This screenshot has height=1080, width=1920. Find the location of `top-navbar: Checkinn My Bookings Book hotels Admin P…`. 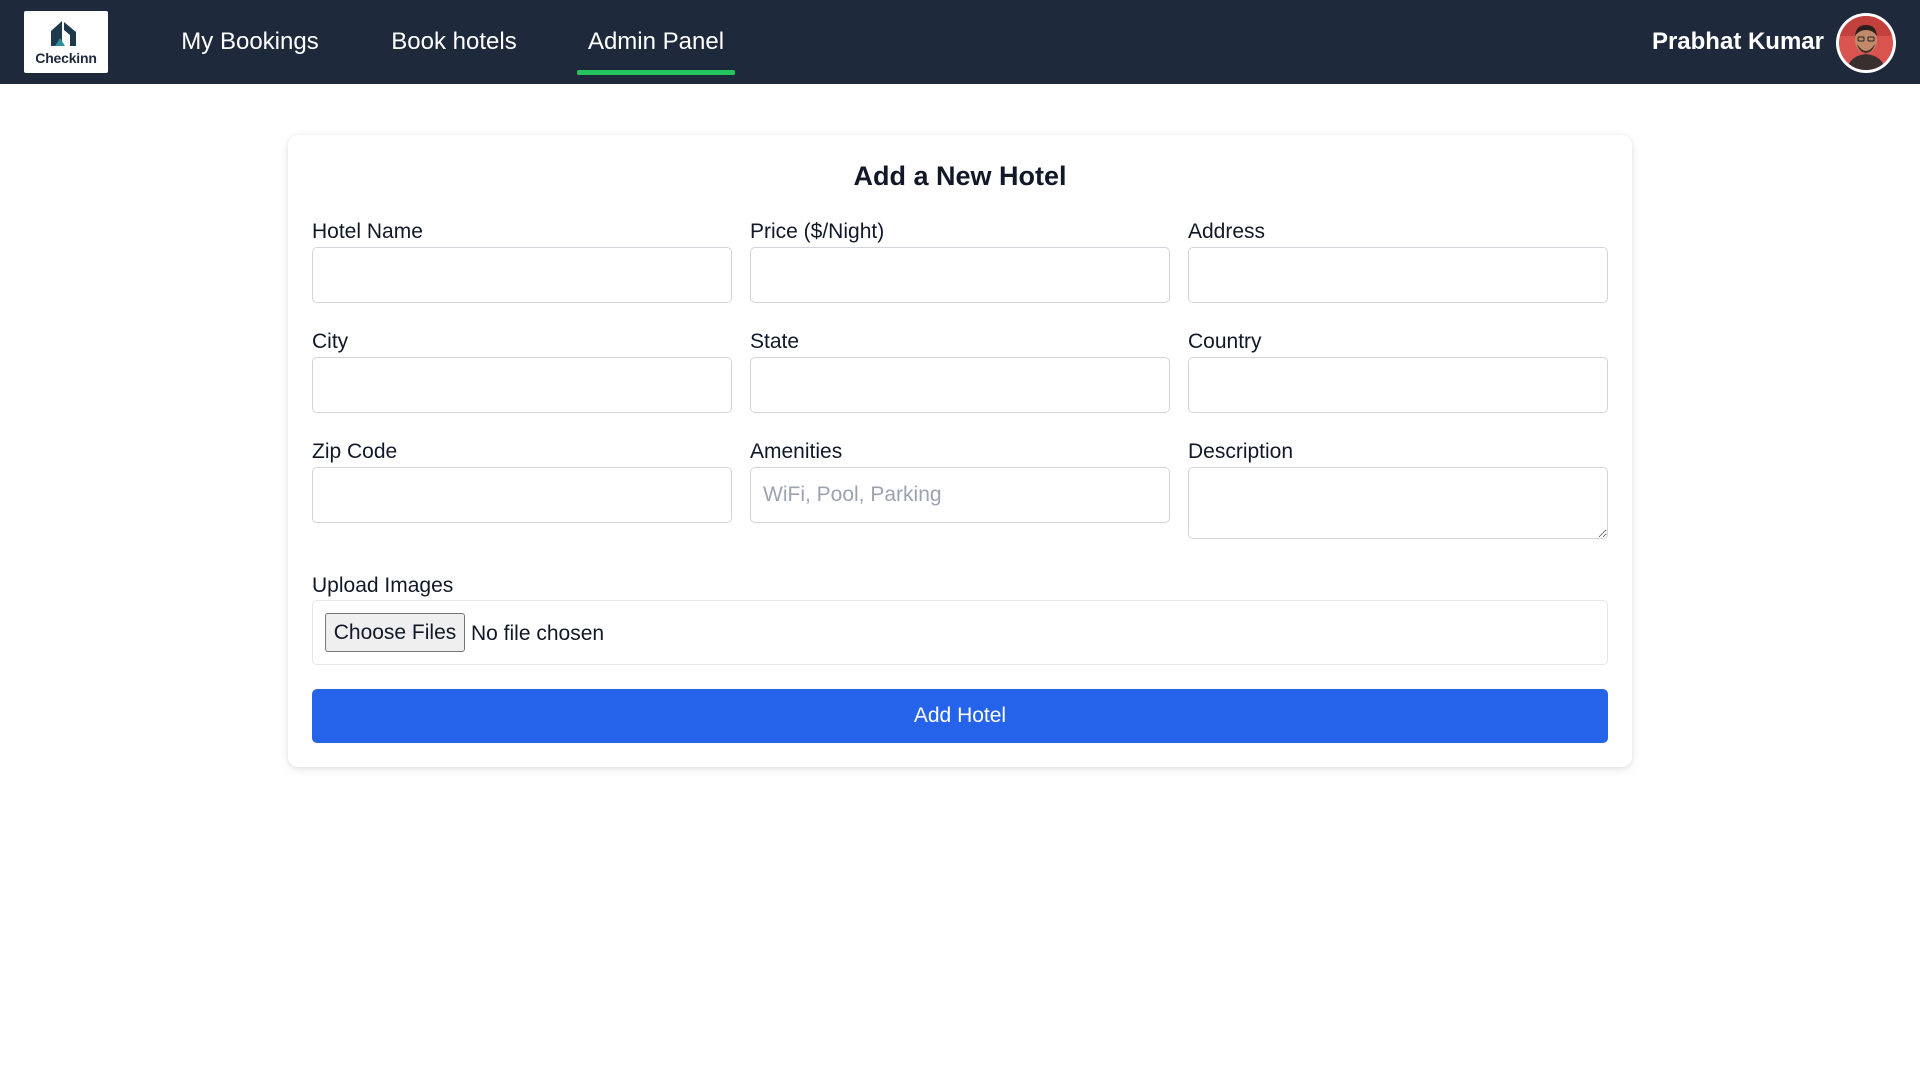

top-navbar: Checkinn My Bookings Book hotels Admin P… is located at coordinates (960, 42).